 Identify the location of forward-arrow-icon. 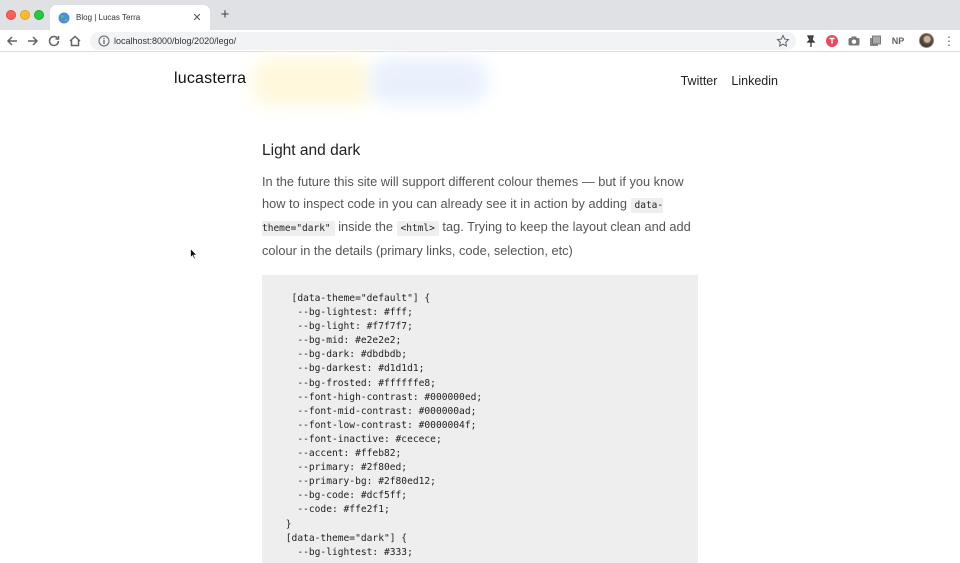
(33, 41).